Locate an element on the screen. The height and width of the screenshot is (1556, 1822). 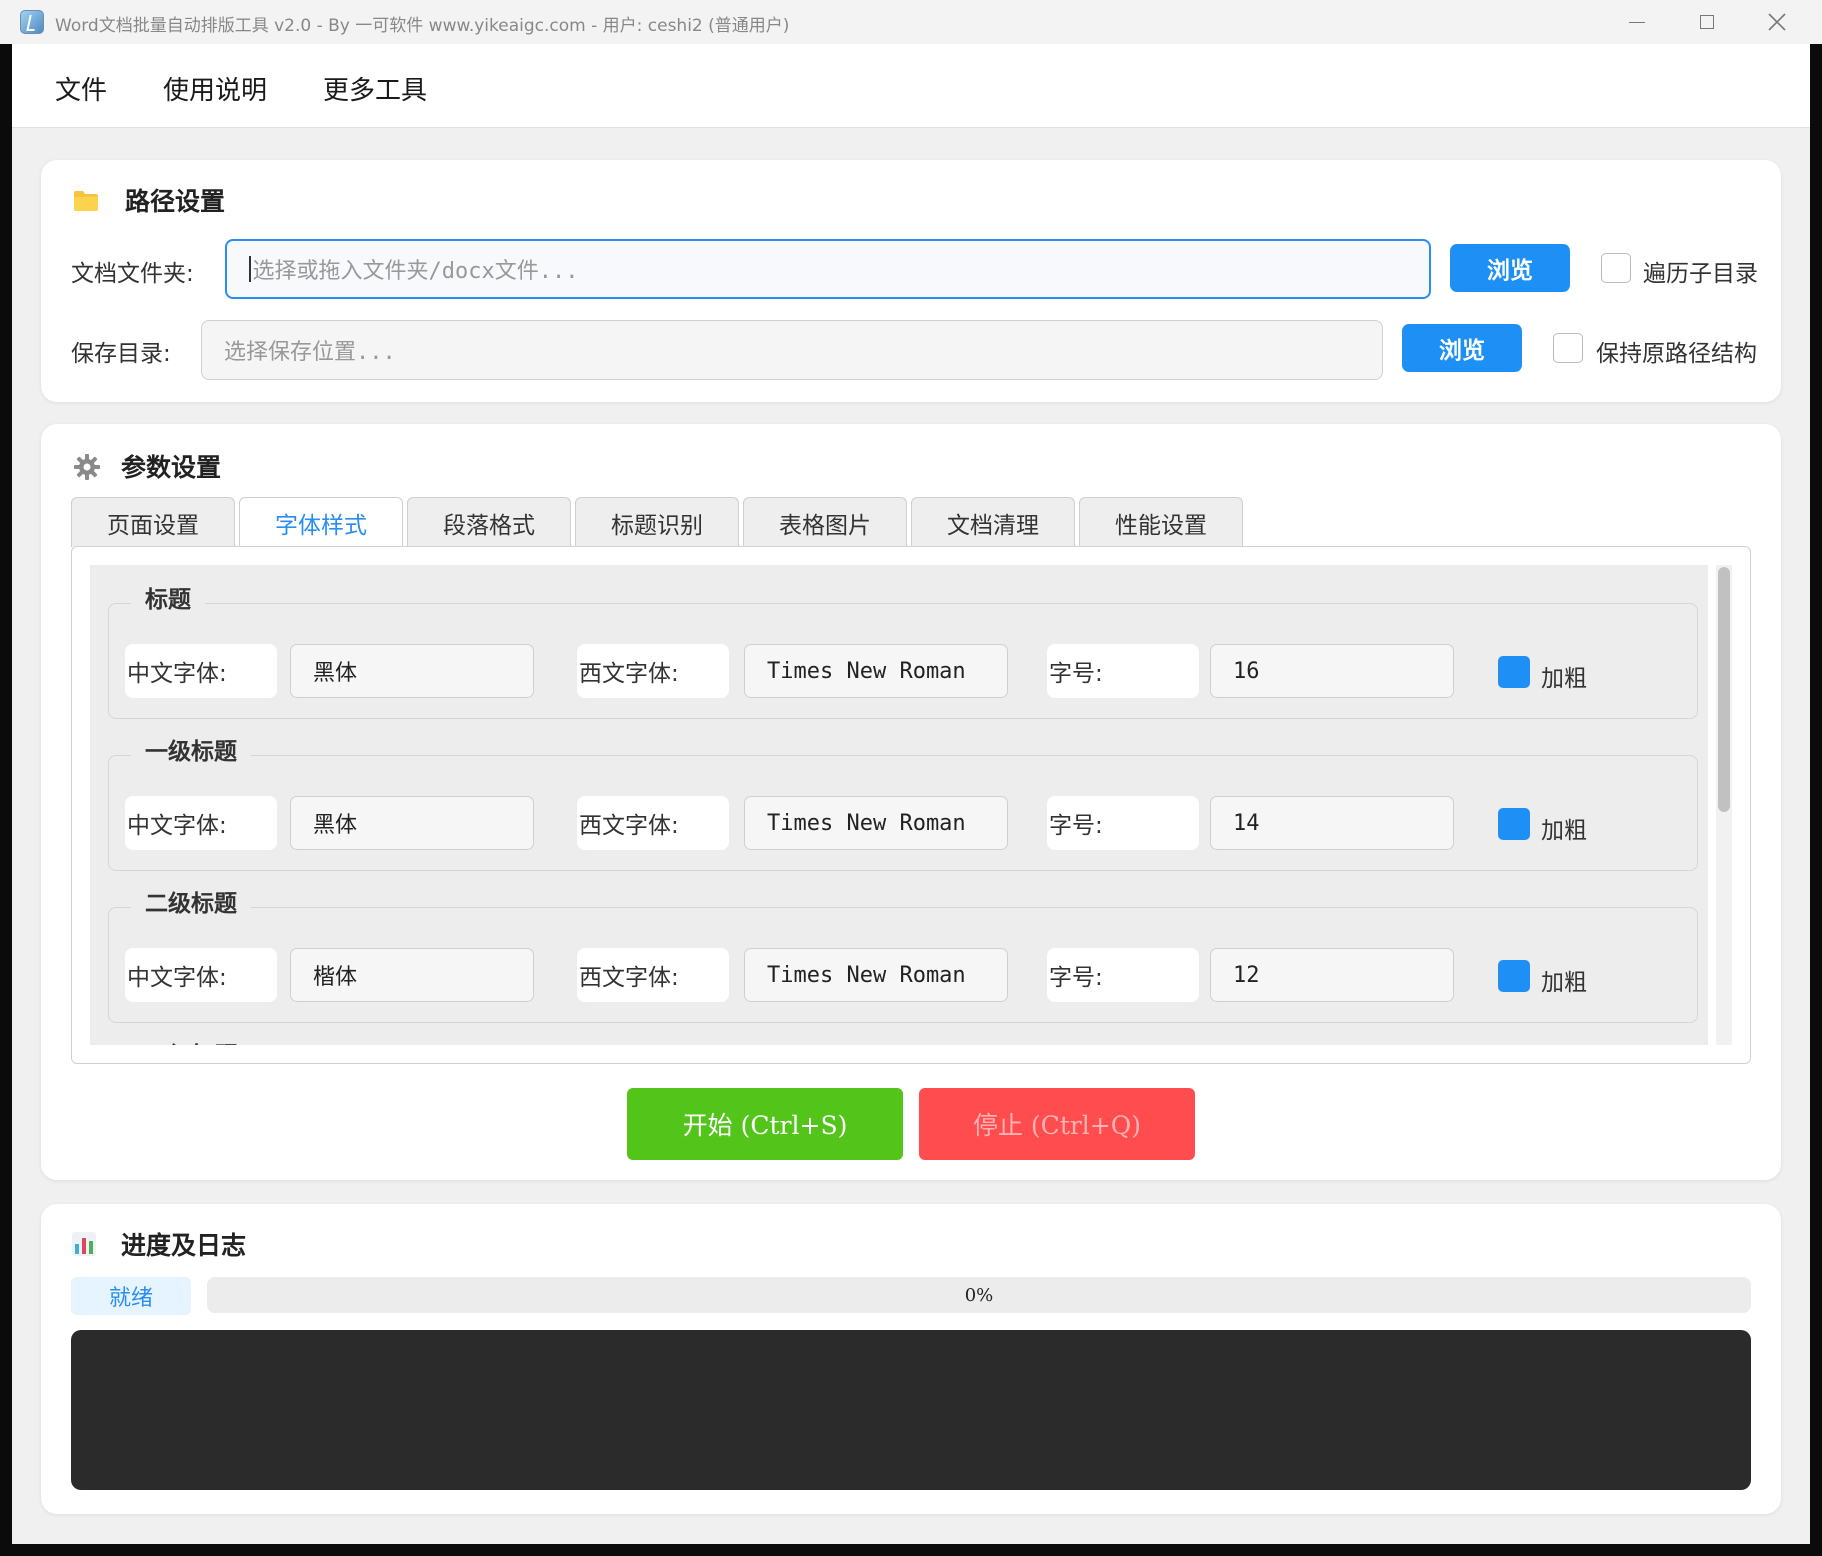
maximize-icon is located at coordinates (1707, 22).